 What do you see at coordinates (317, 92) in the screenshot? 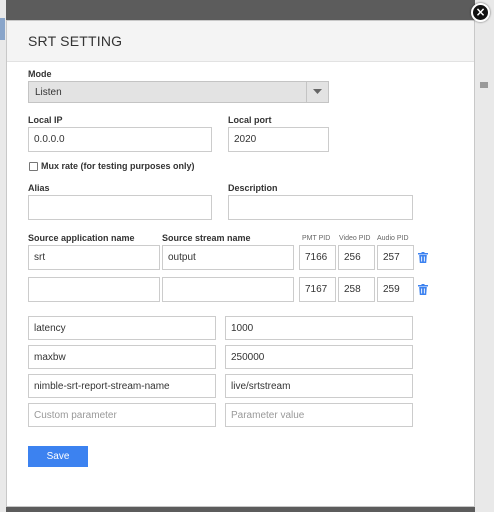
I see `chevron-down-icon` at bounding box center [317, 92].